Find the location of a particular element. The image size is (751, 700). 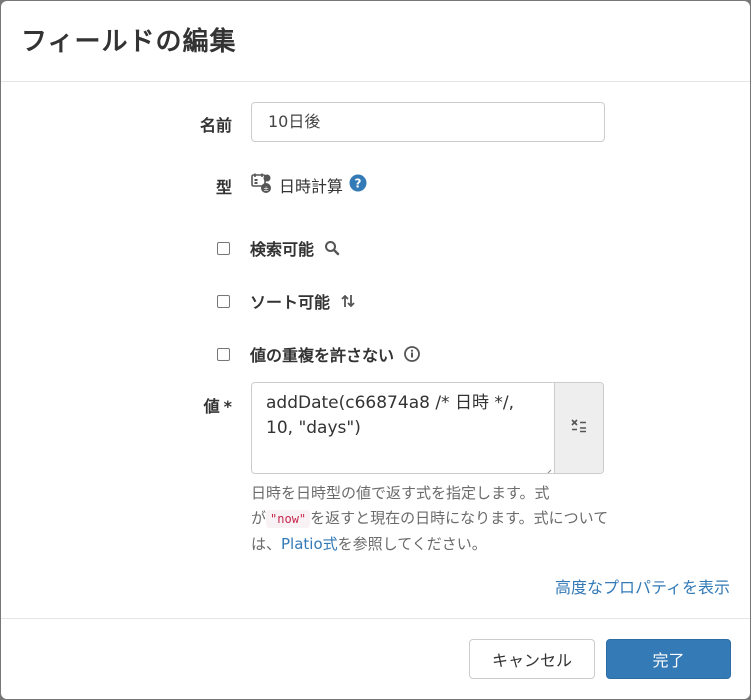

help-code-now: "now" is located at coordinates (288, 519).